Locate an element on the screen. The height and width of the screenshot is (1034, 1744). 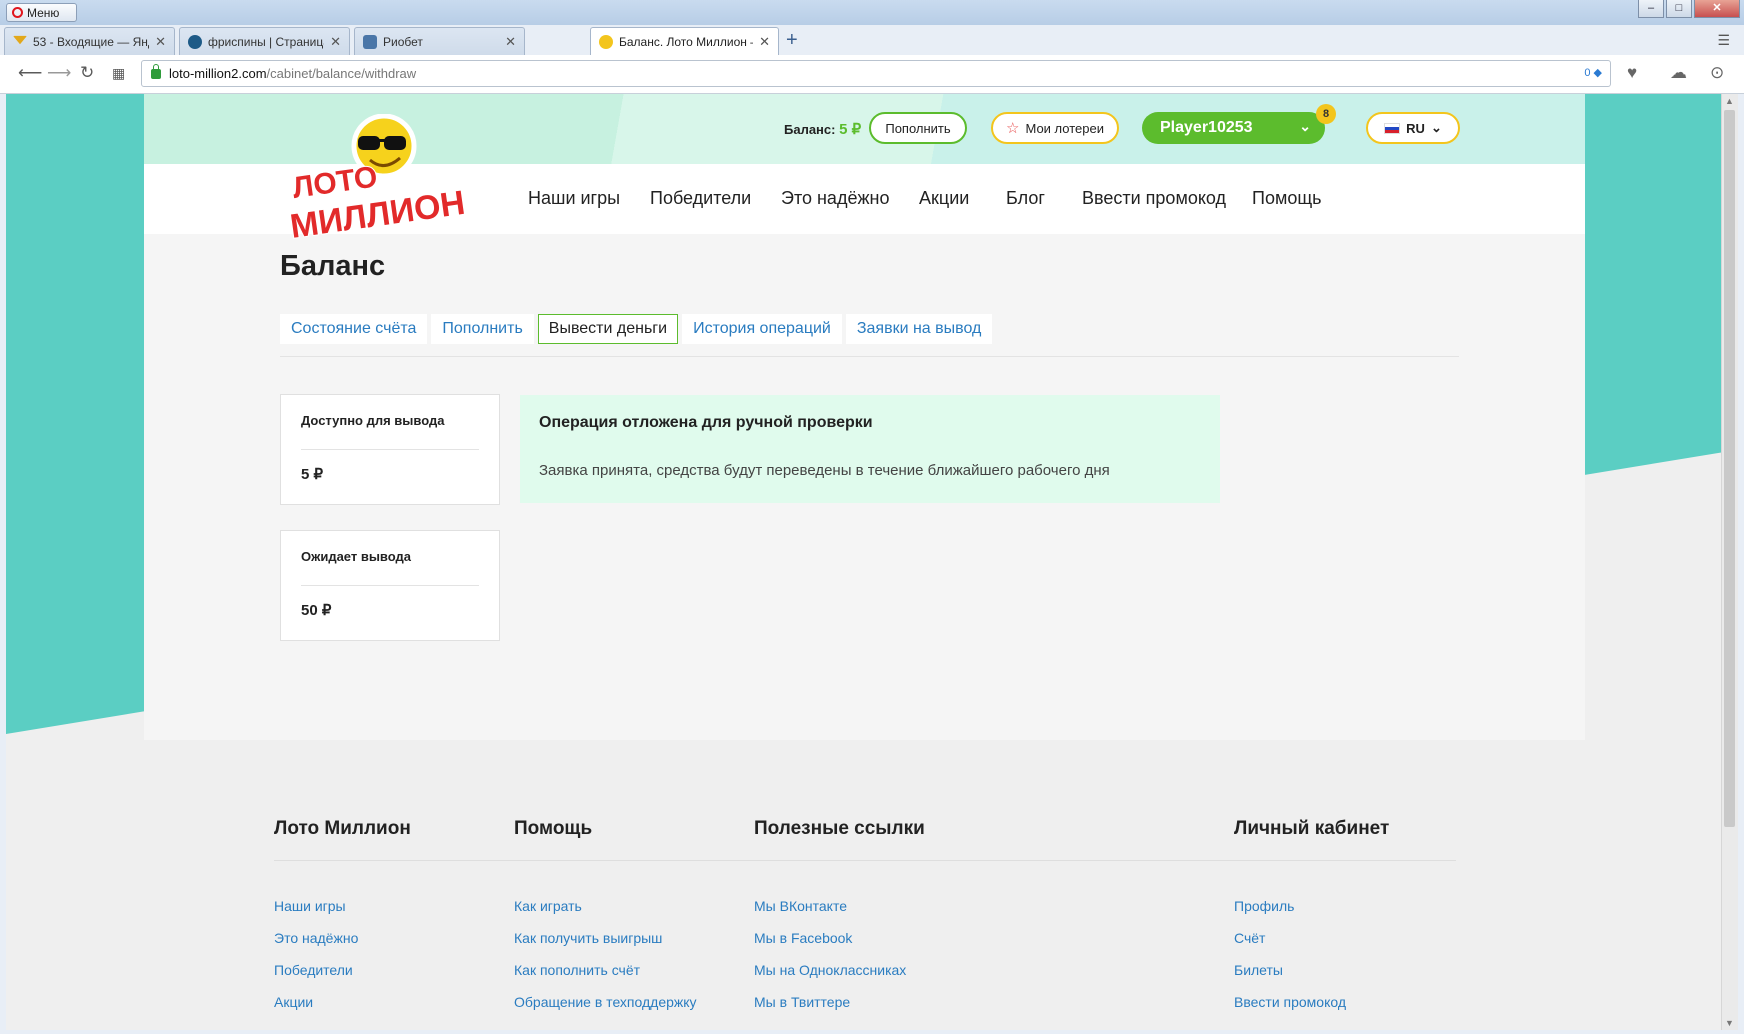
language-selector: RU ⌄ is located at coordinates (1413, 128).